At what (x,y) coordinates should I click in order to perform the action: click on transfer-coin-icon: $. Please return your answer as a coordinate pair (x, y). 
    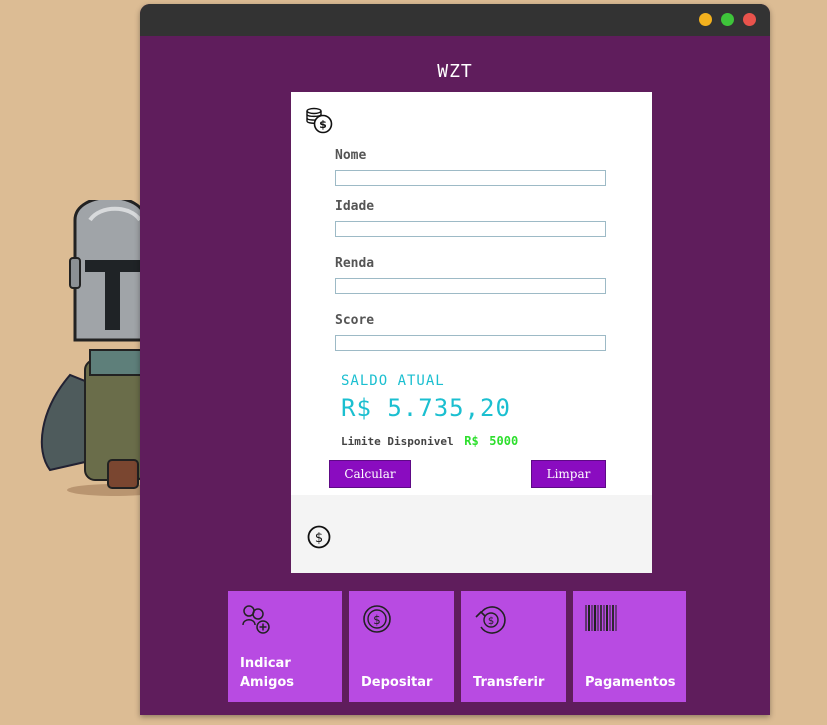
    Looking at the image, I should click on (490, 620).